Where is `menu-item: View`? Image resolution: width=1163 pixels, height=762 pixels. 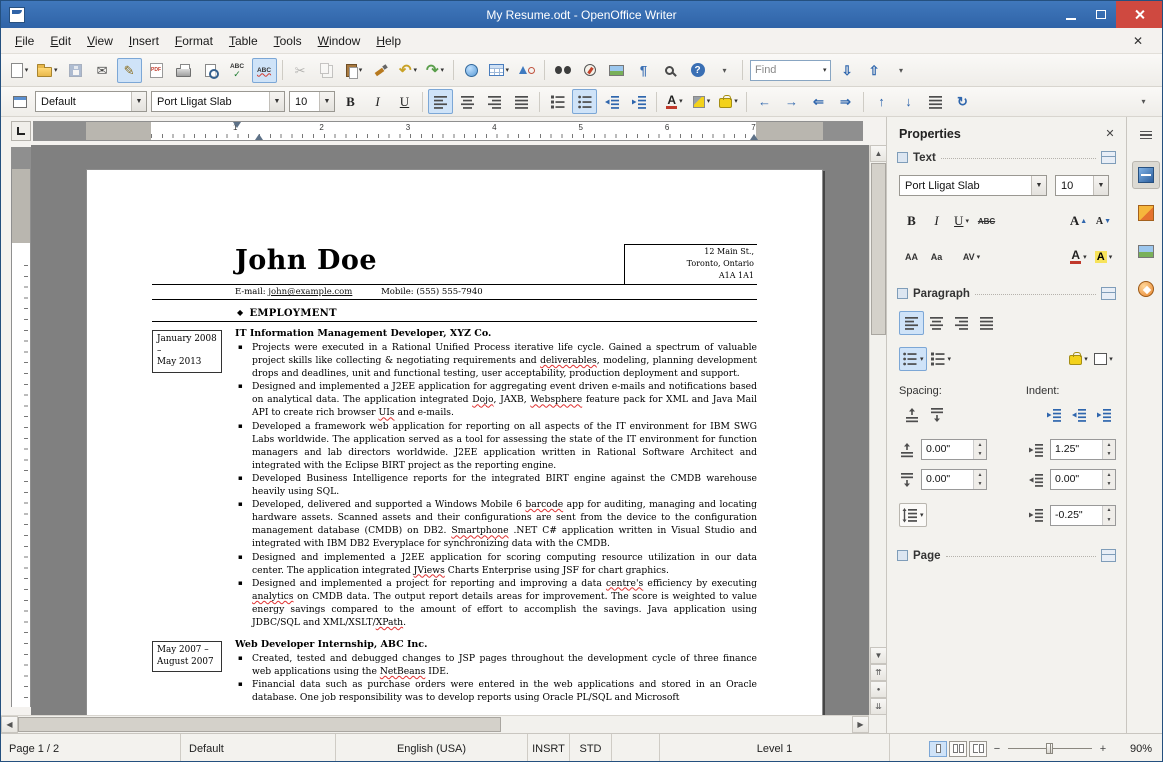
menu-item: View is located at coordinates (100, 41).